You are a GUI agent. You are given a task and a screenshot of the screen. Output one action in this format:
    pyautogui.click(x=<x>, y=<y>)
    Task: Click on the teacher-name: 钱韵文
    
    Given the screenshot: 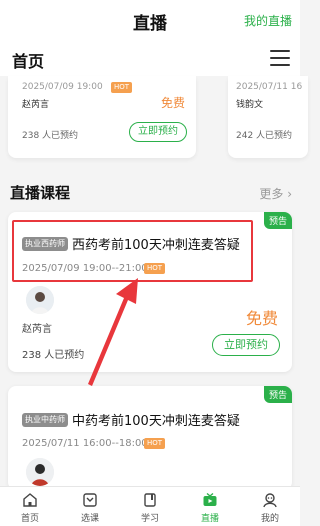 What is the action you would take?
    pyautogui.click(x=250, y=105)
    